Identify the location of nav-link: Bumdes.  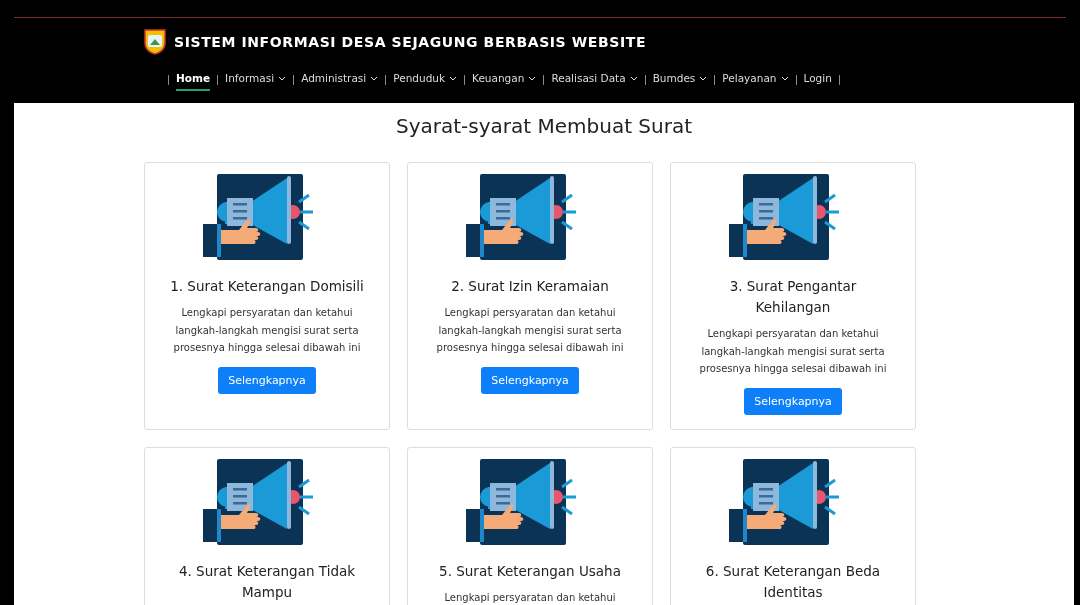
(680, 80).